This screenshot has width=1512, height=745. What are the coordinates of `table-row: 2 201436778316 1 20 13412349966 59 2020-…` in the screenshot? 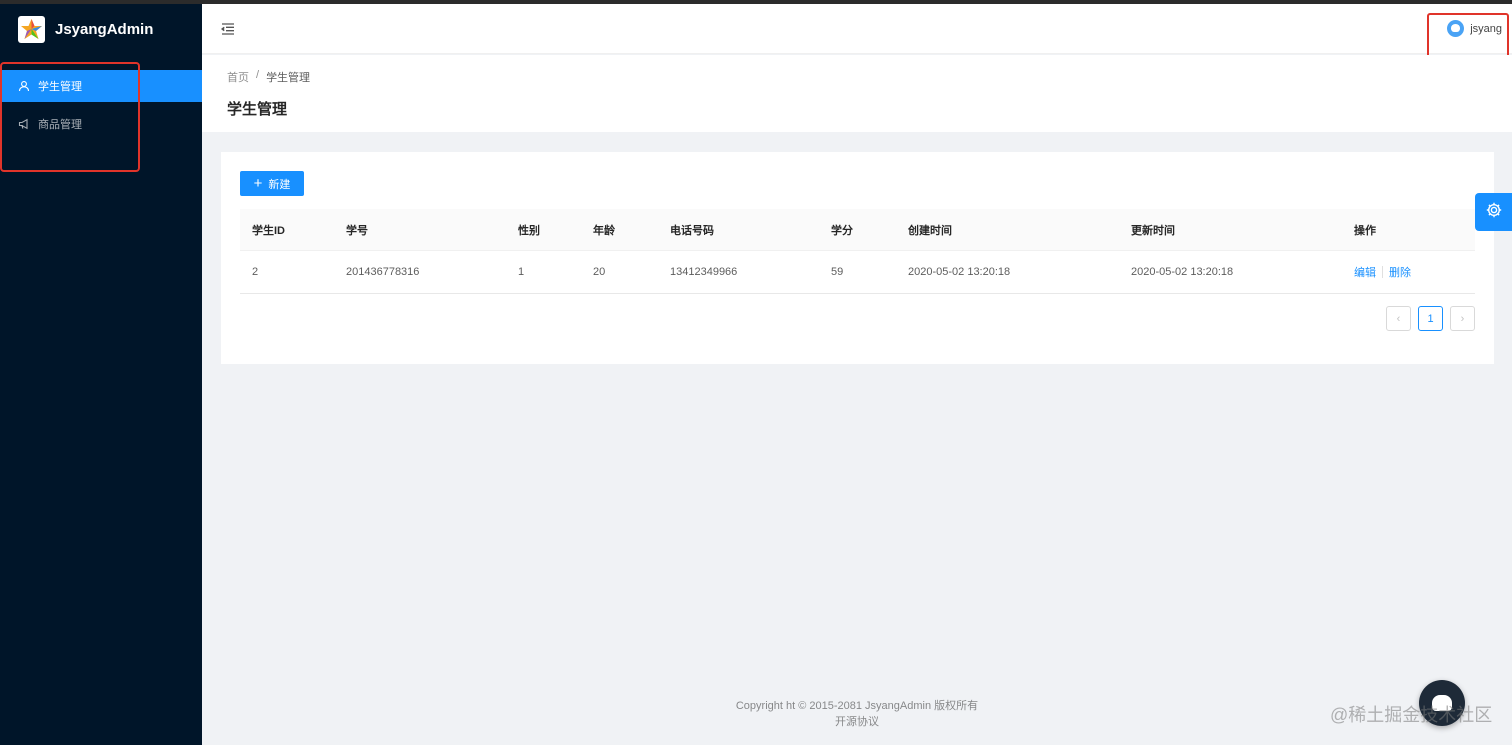 It's located at (857, 272).